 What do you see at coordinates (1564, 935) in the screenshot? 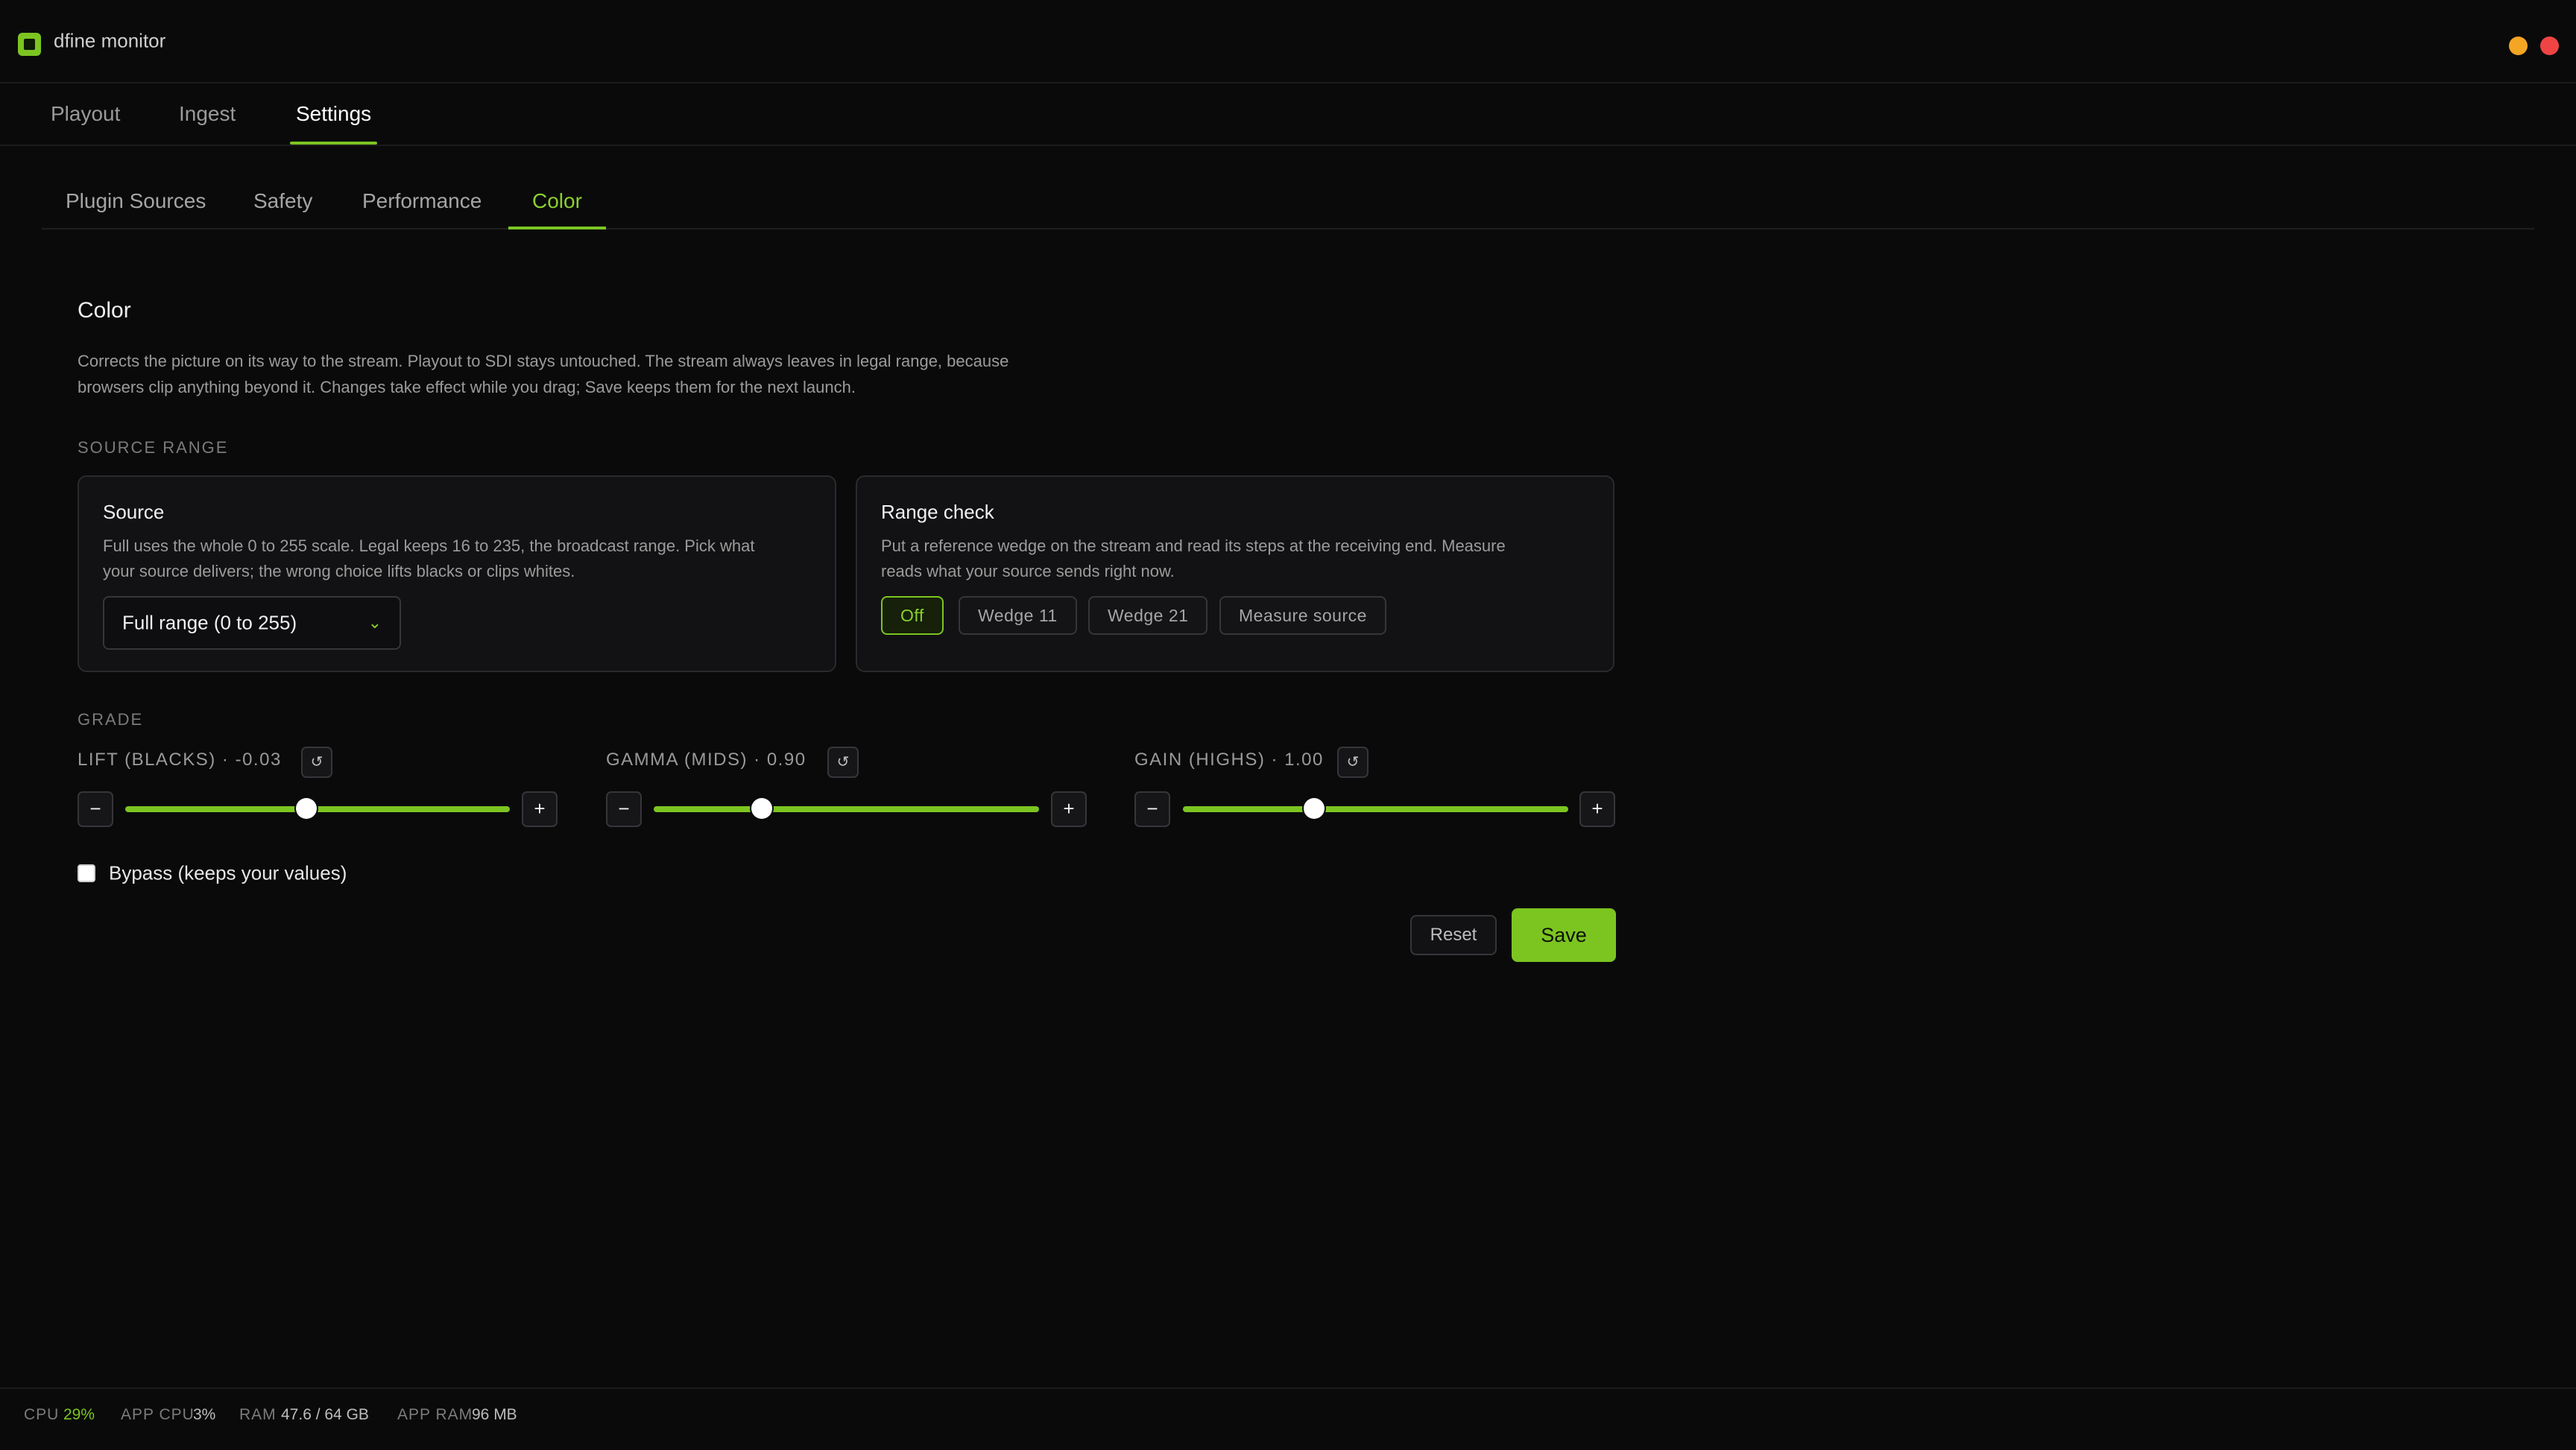
I see `save-button: Save` at bounding box center [1564, 935].